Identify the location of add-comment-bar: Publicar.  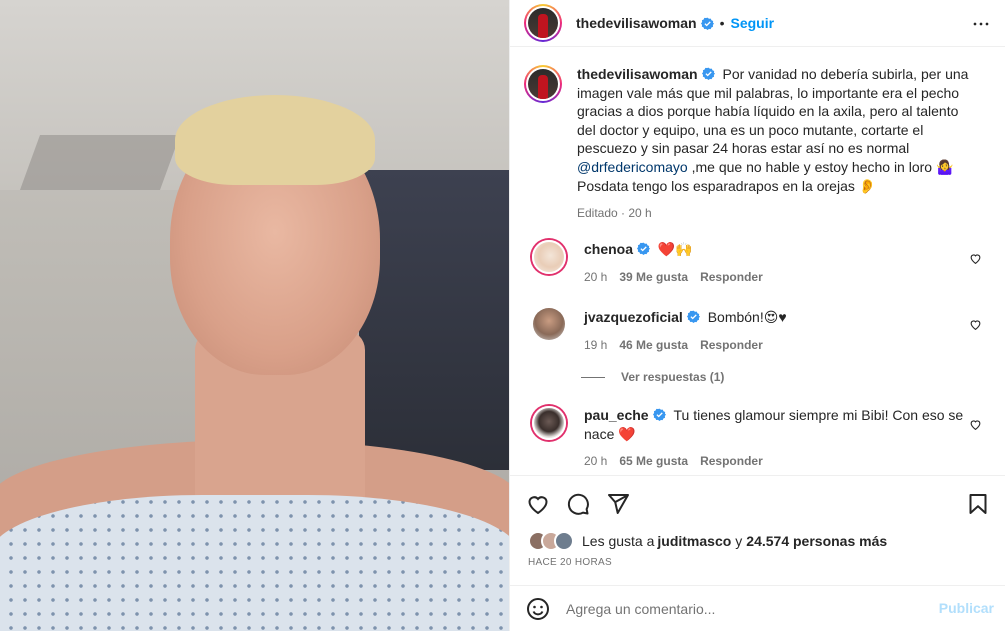
(757, 608).